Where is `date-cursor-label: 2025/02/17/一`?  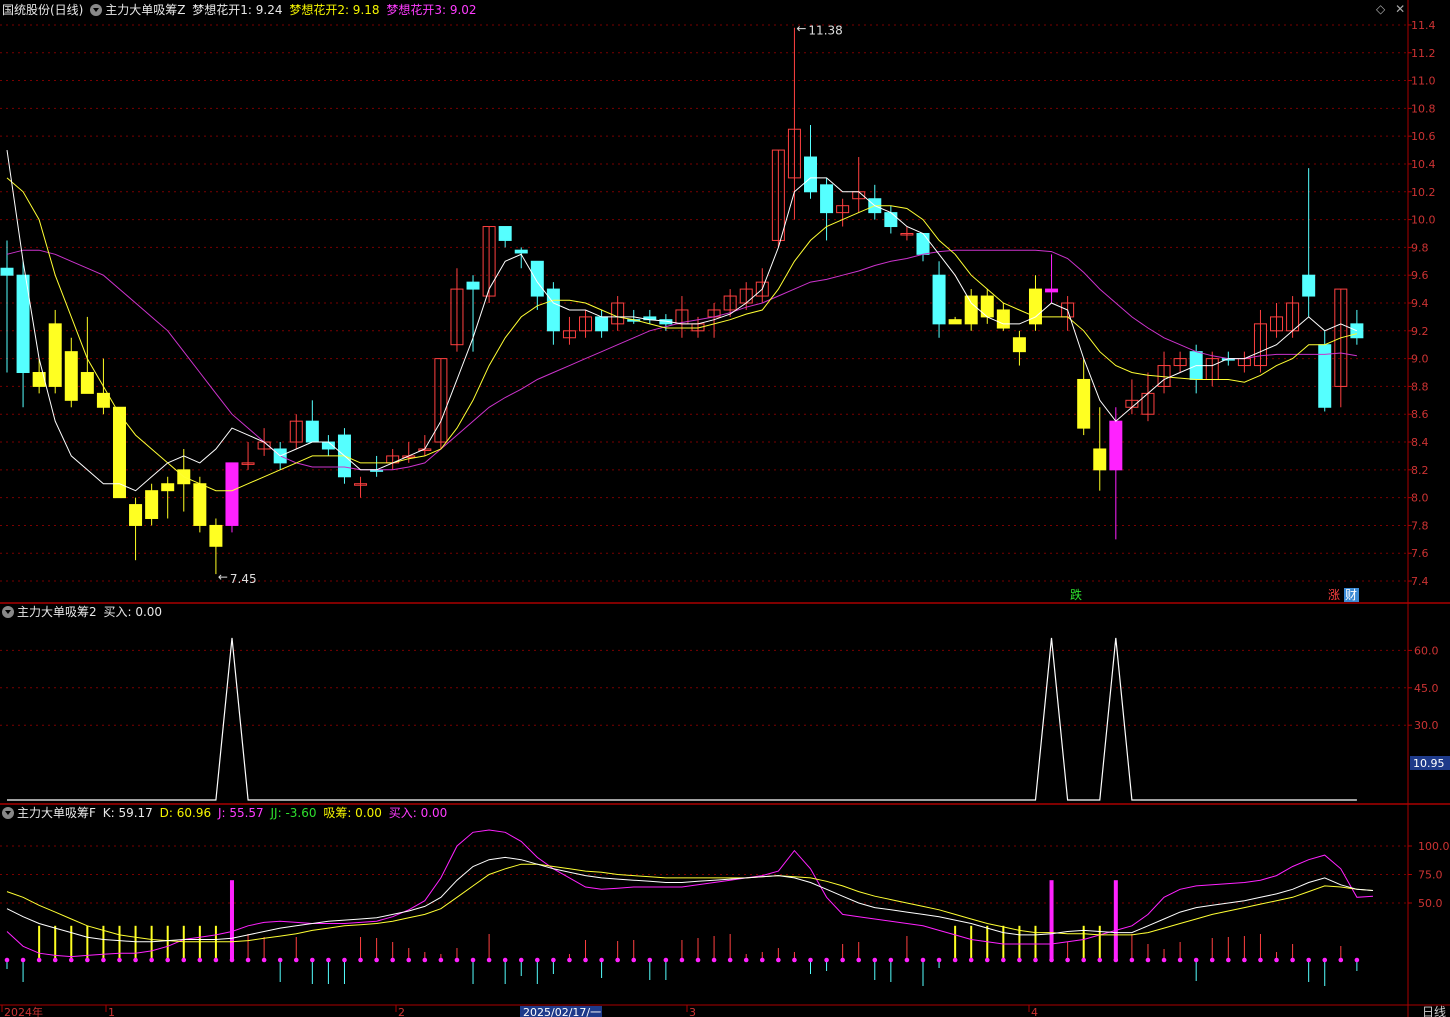 date-cursor-label: 2025/02/17/一 is located at coordinates (562, 1011).